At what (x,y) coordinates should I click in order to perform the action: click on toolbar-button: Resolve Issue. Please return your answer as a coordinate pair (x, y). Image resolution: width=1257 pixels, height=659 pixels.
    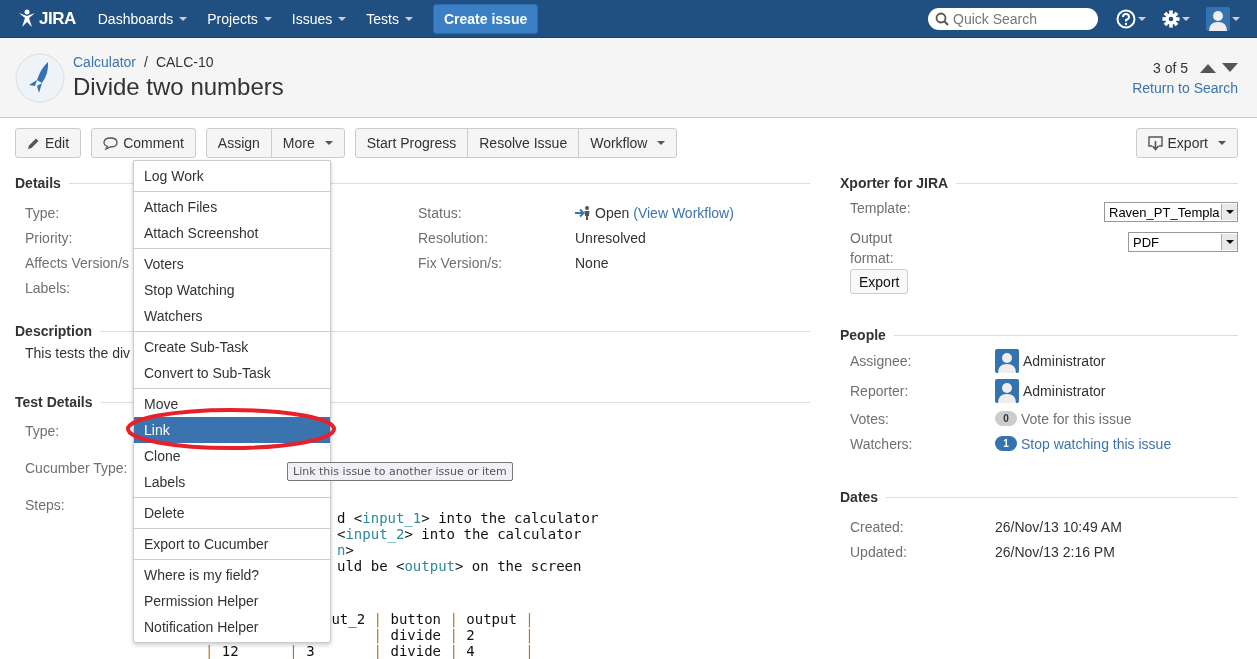
    Looking at the image, I should click on (523, 143).